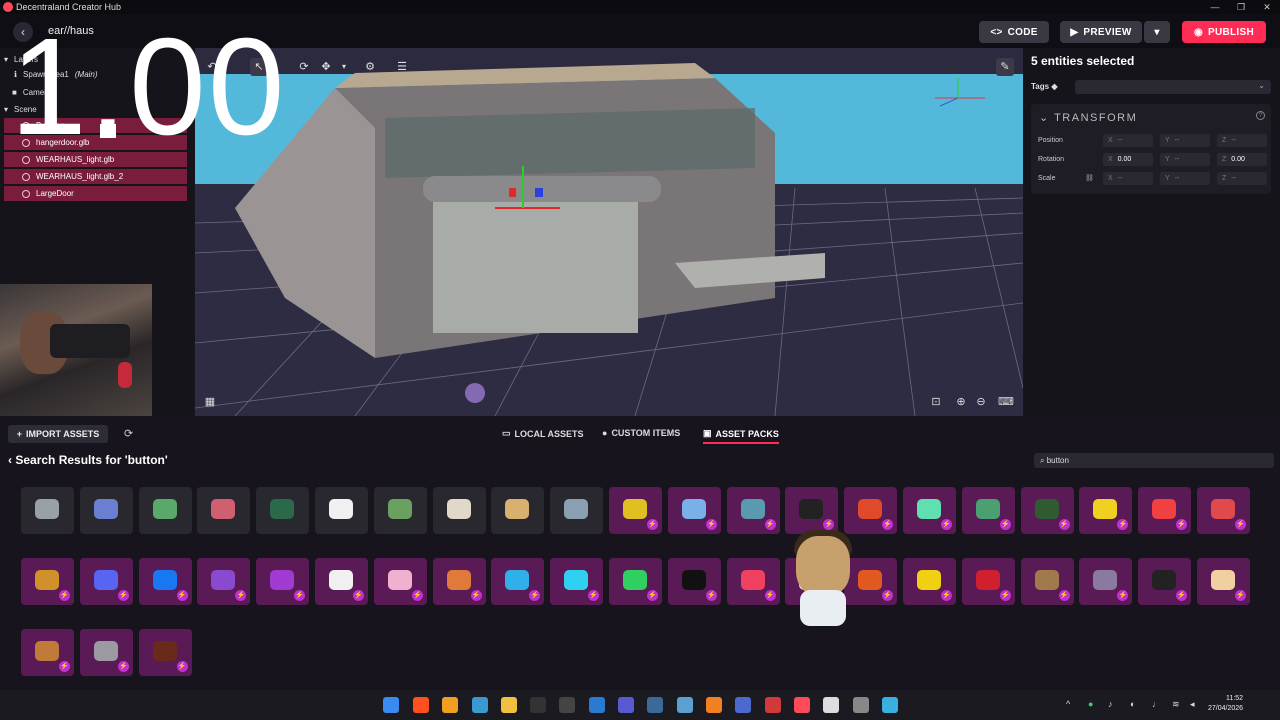  What do you see at coordinates (95, 193) in the screenshot?
I see `tree-item-largedoor: LargeDoor` at bounding box center [95, 193].